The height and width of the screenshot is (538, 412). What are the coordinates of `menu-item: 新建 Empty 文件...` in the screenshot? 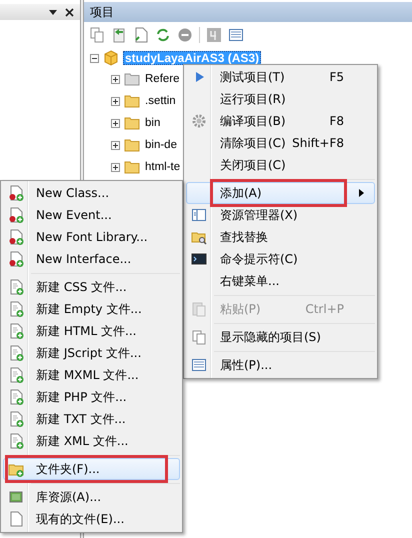 It's located at (91, 309).